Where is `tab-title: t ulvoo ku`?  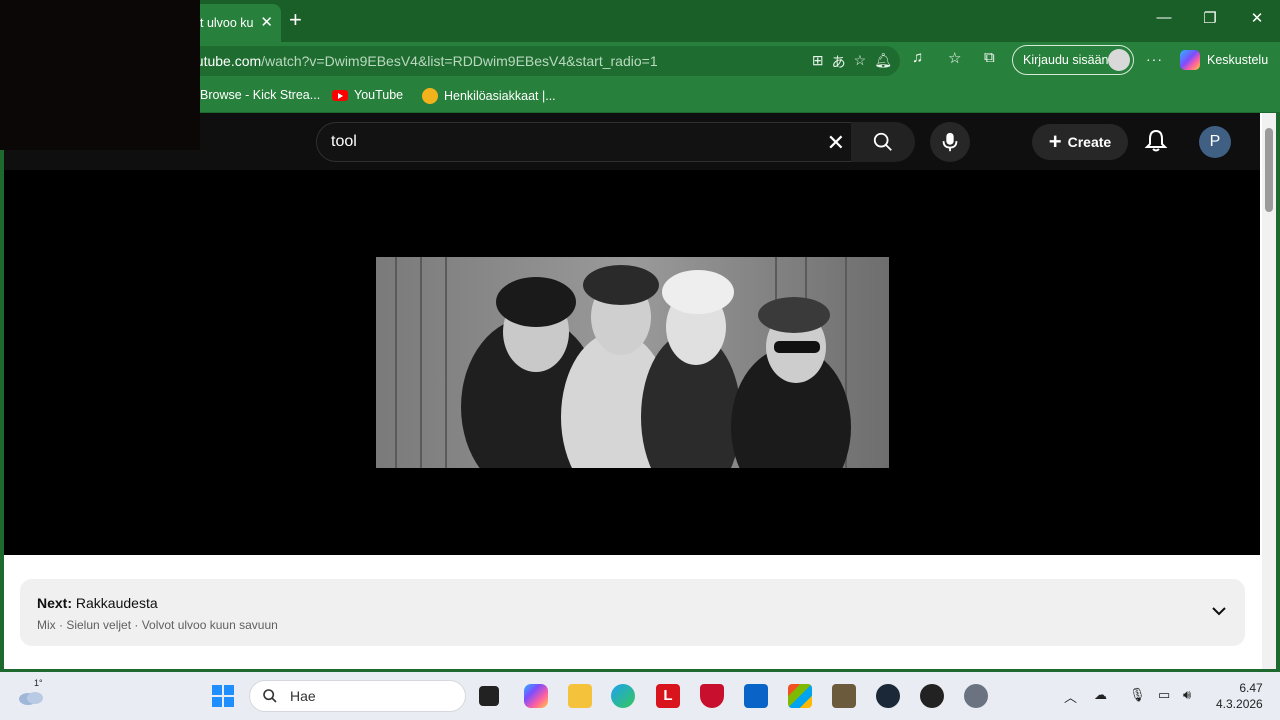
tab-title: t ulvoo ku is located at coordinates (227, 23).